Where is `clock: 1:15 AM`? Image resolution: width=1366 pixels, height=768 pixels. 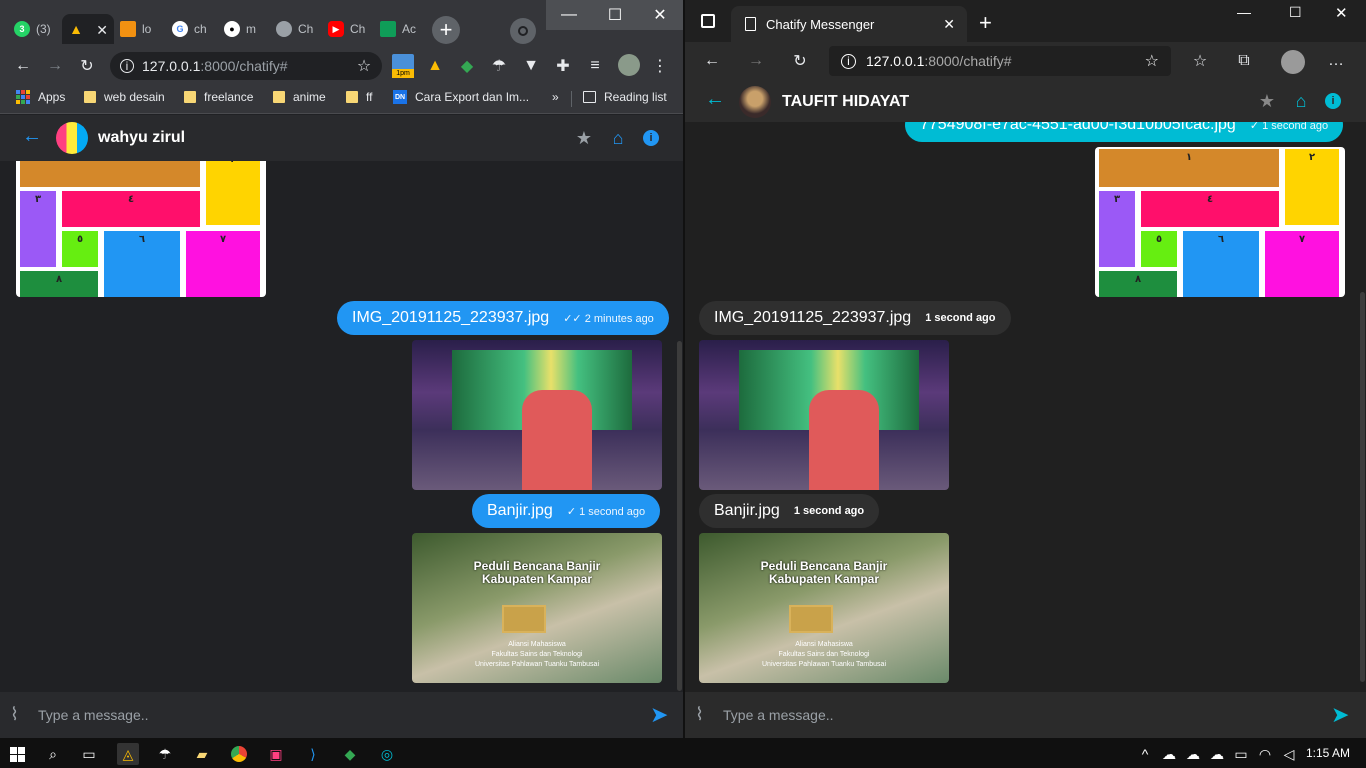
clock: 1:15 AM is located at coordinates (1328, 753).